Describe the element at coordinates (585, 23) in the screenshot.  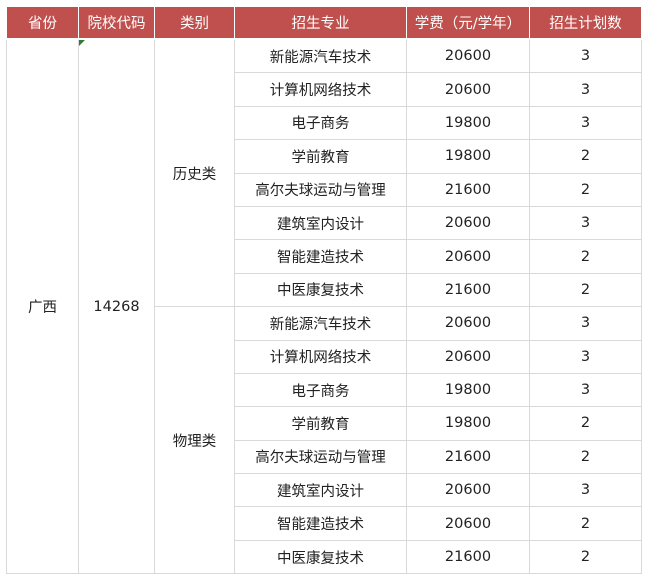
I see `header-plan-count: 招生计划数` at that location.